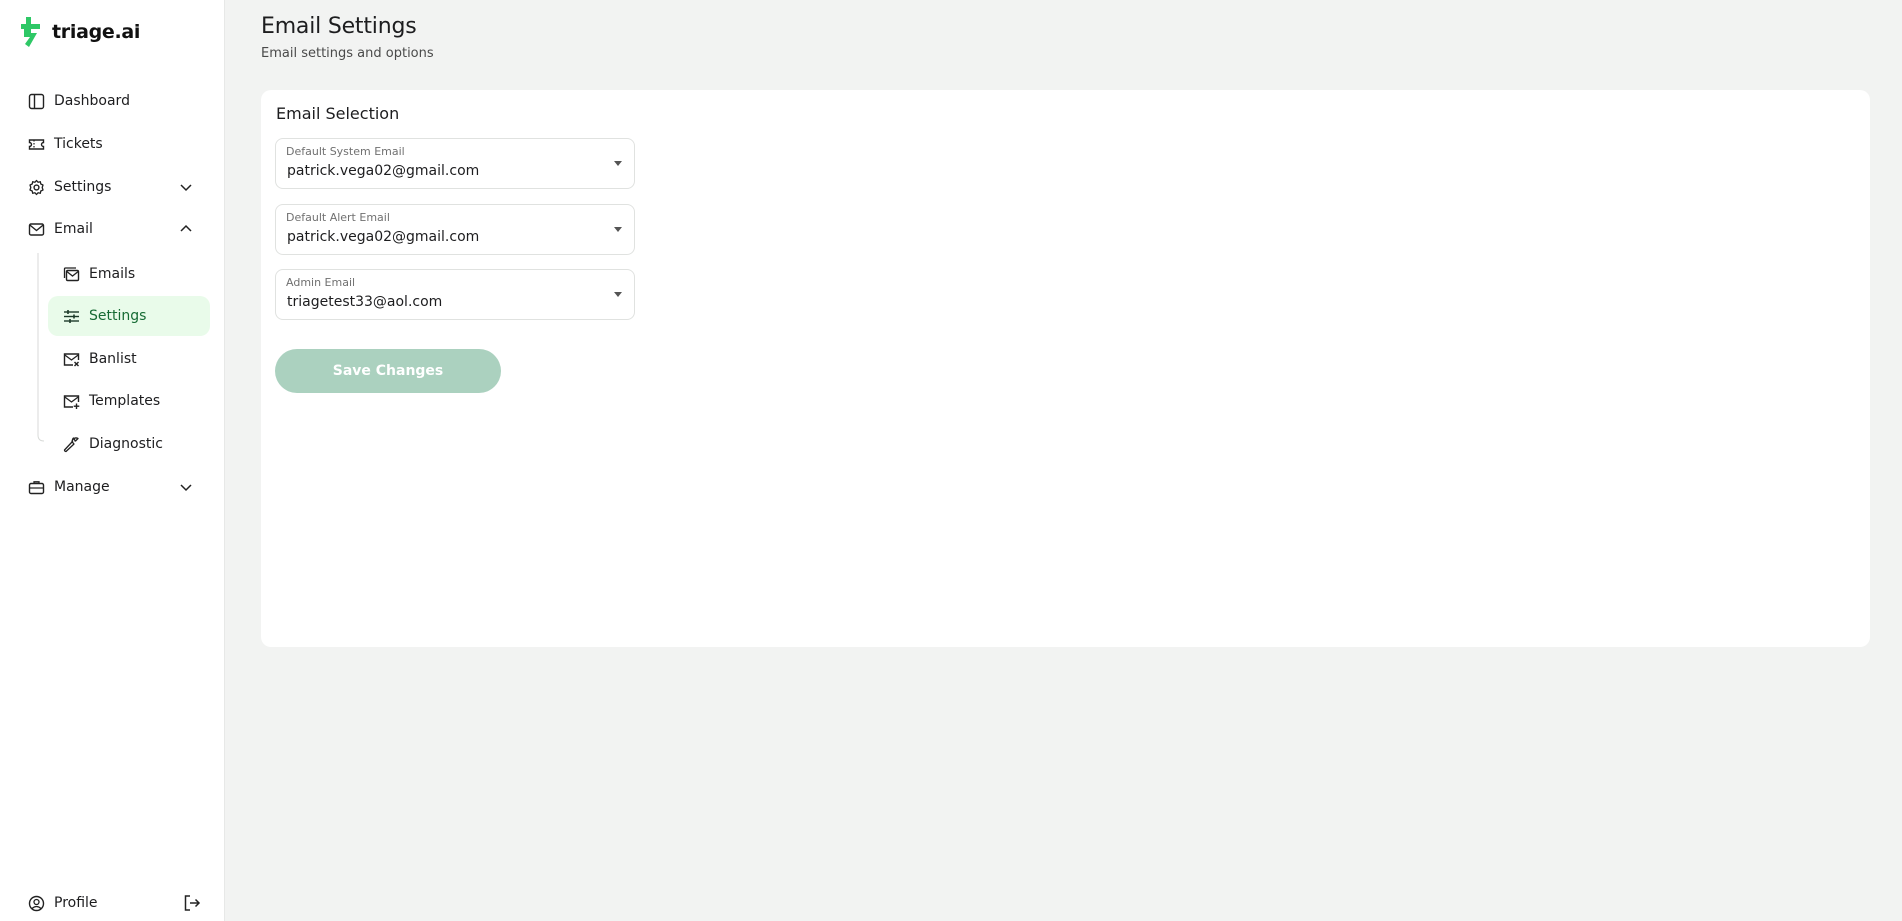 The width and height of the screenshot is (1902, 921). Describe the element at coordinates (345, 151) in the screenshot. I see `select-label: Default System Email` at that location.